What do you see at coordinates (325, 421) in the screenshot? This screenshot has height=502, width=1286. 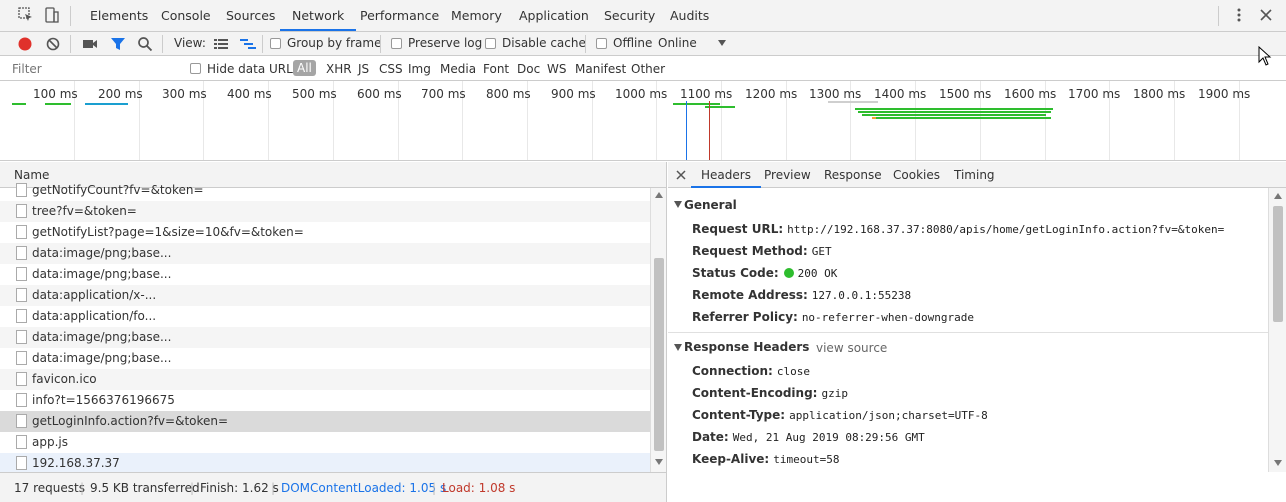 I see `request-row: getLoginInfo.action?fv=&token=` at bounding box center [325, 421].